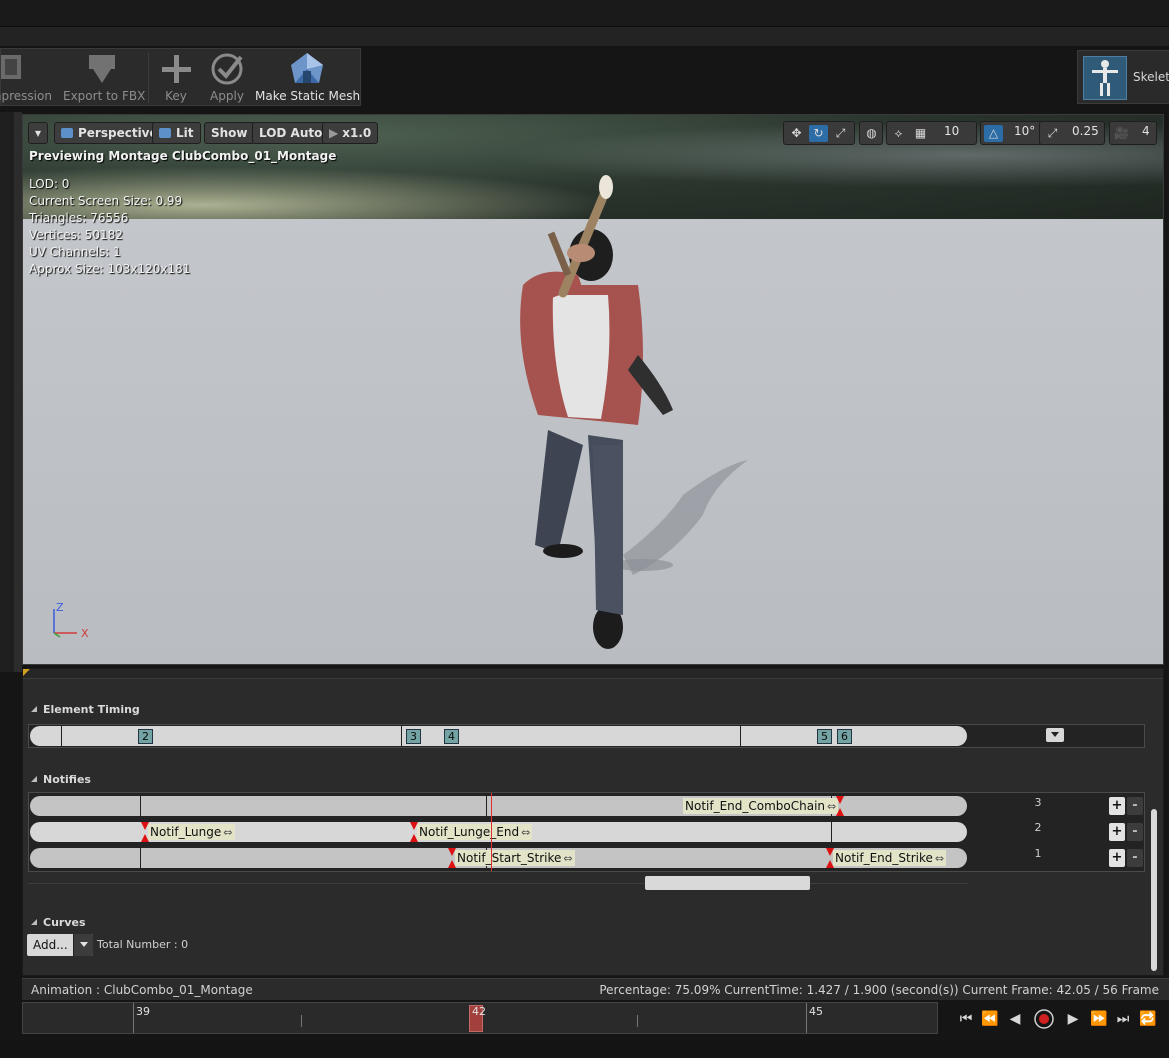  I want to click on compression-button: Compression, so click(26, 78).